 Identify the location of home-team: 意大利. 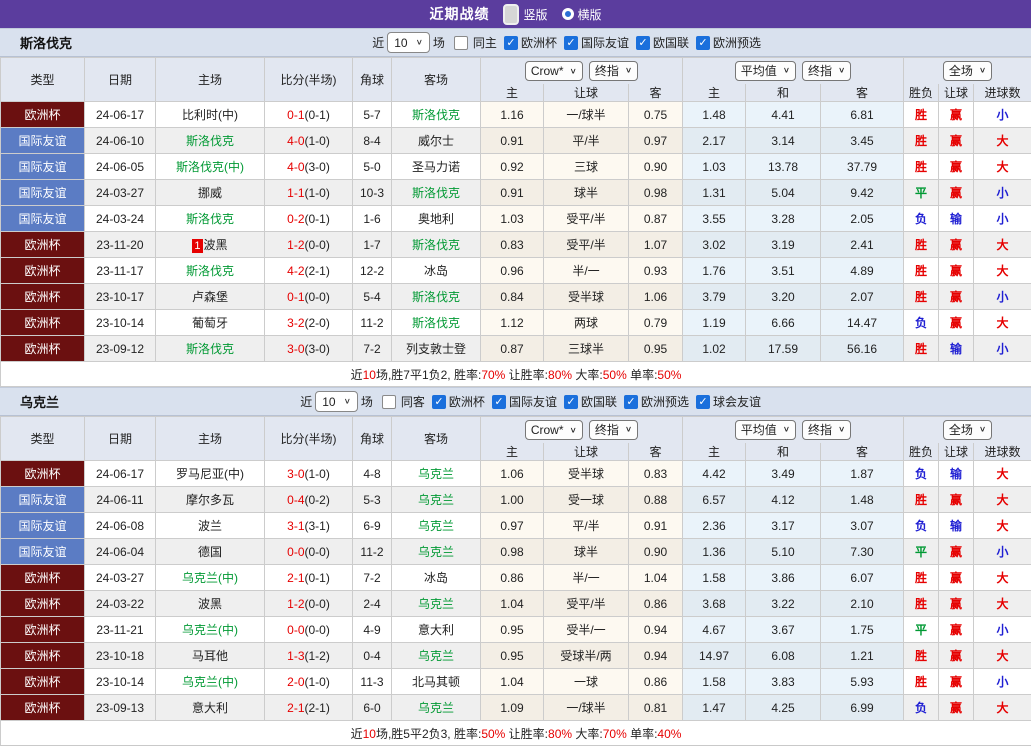
(210, 707).